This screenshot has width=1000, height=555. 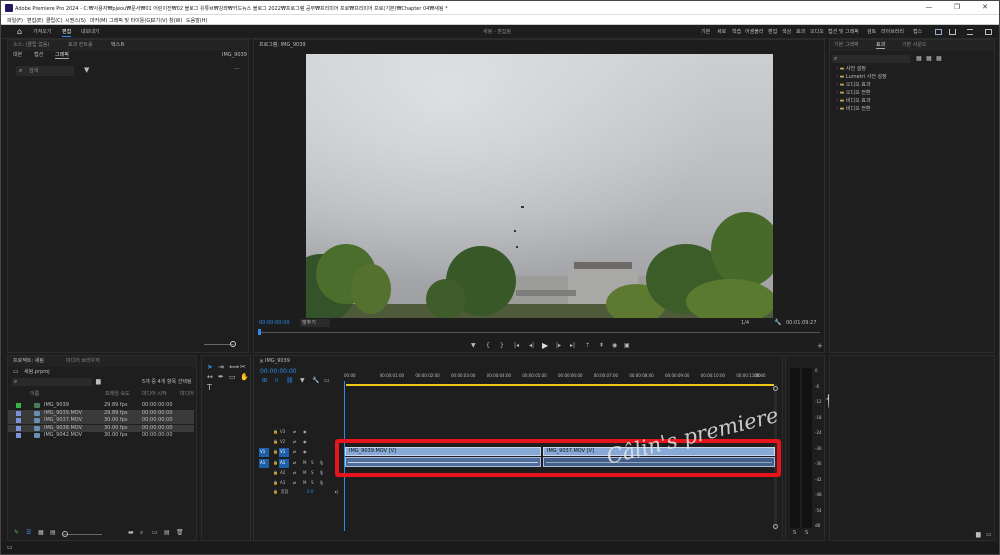 What do you see at coordinates (42, 32) in the screenshot?
I see `tab-import: 가져오기` at bounding box center [42, 32].